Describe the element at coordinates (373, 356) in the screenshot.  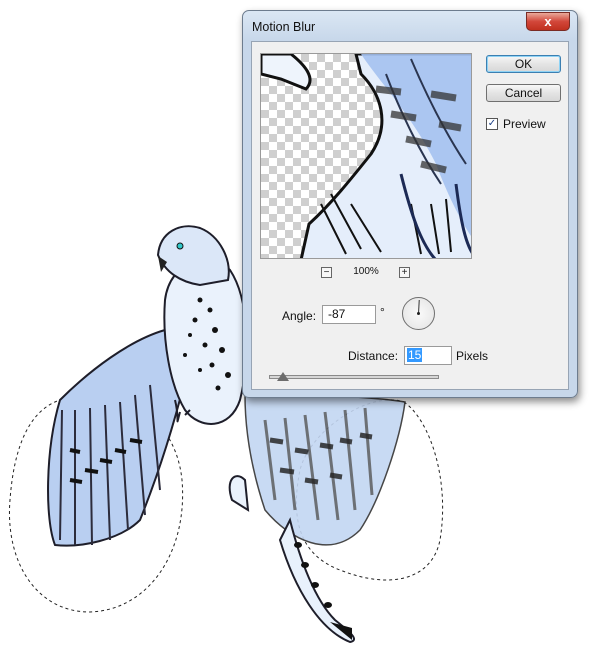
I see `distance-label: Distance:` at that location.